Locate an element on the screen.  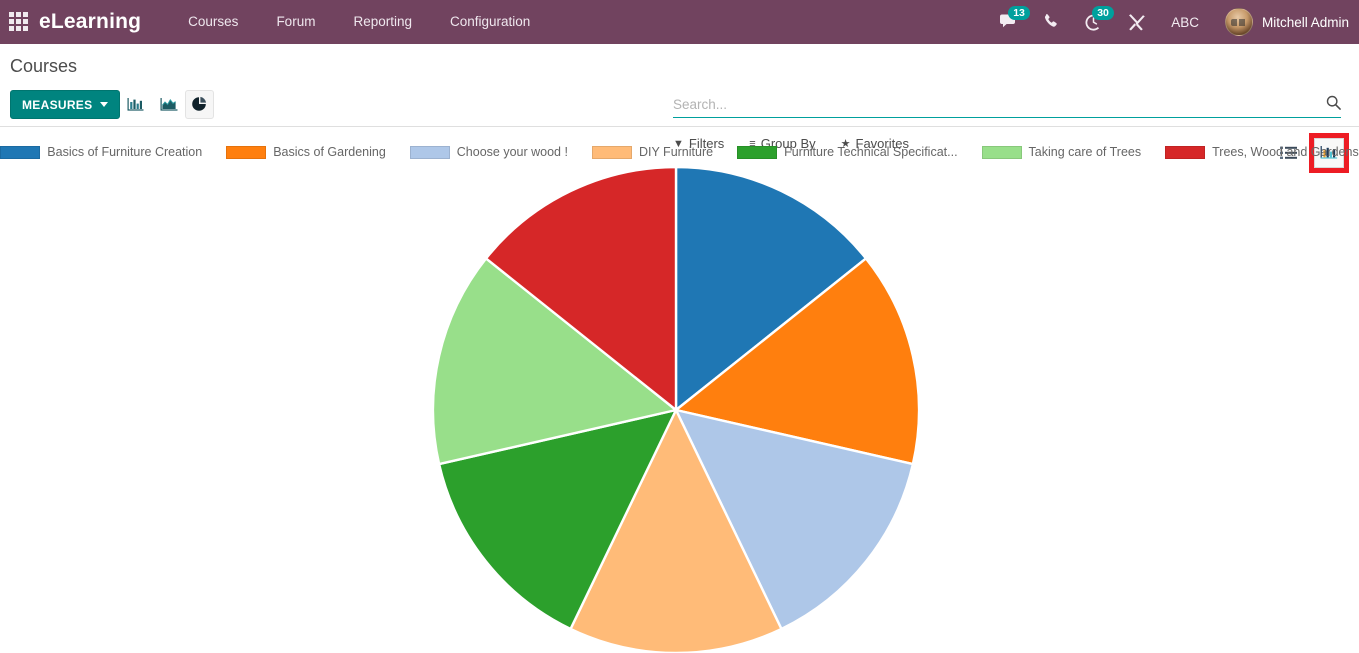
legend-item: Trees, Wood and Gardens is located at coordinates (1262, 152).